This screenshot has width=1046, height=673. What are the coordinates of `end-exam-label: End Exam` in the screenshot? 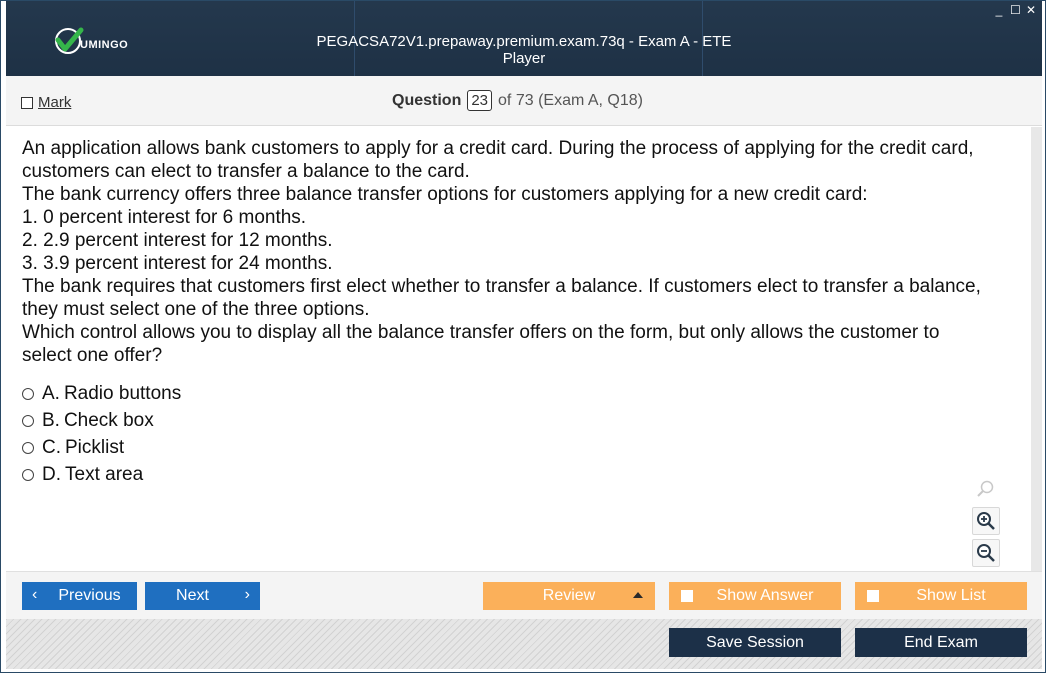 It's located at (941, 642).